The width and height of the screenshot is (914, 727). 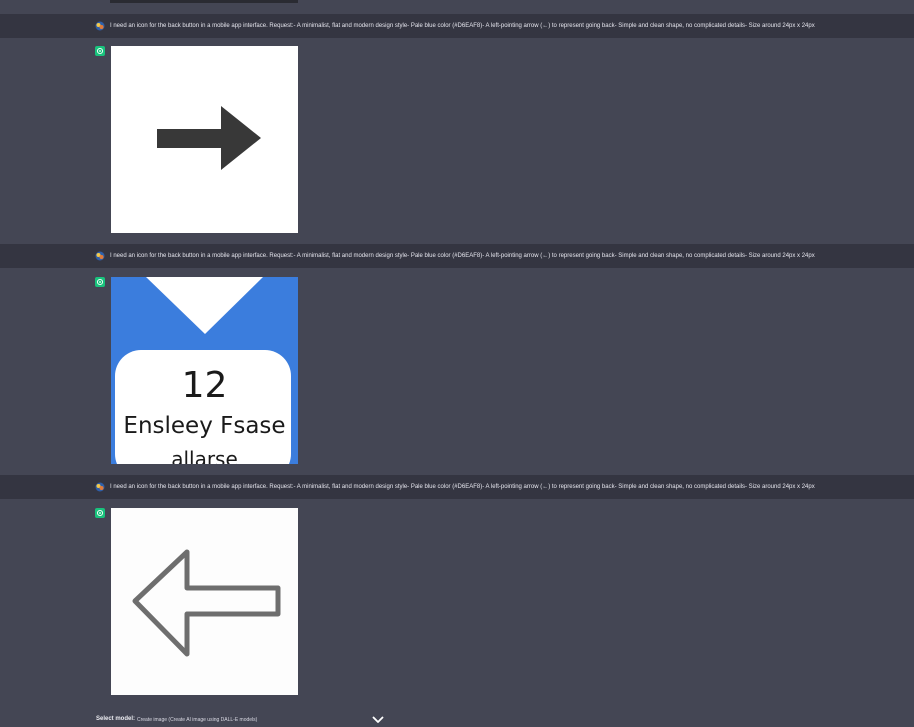 I want to click on card-number: 12, so click(x=204, y=385).